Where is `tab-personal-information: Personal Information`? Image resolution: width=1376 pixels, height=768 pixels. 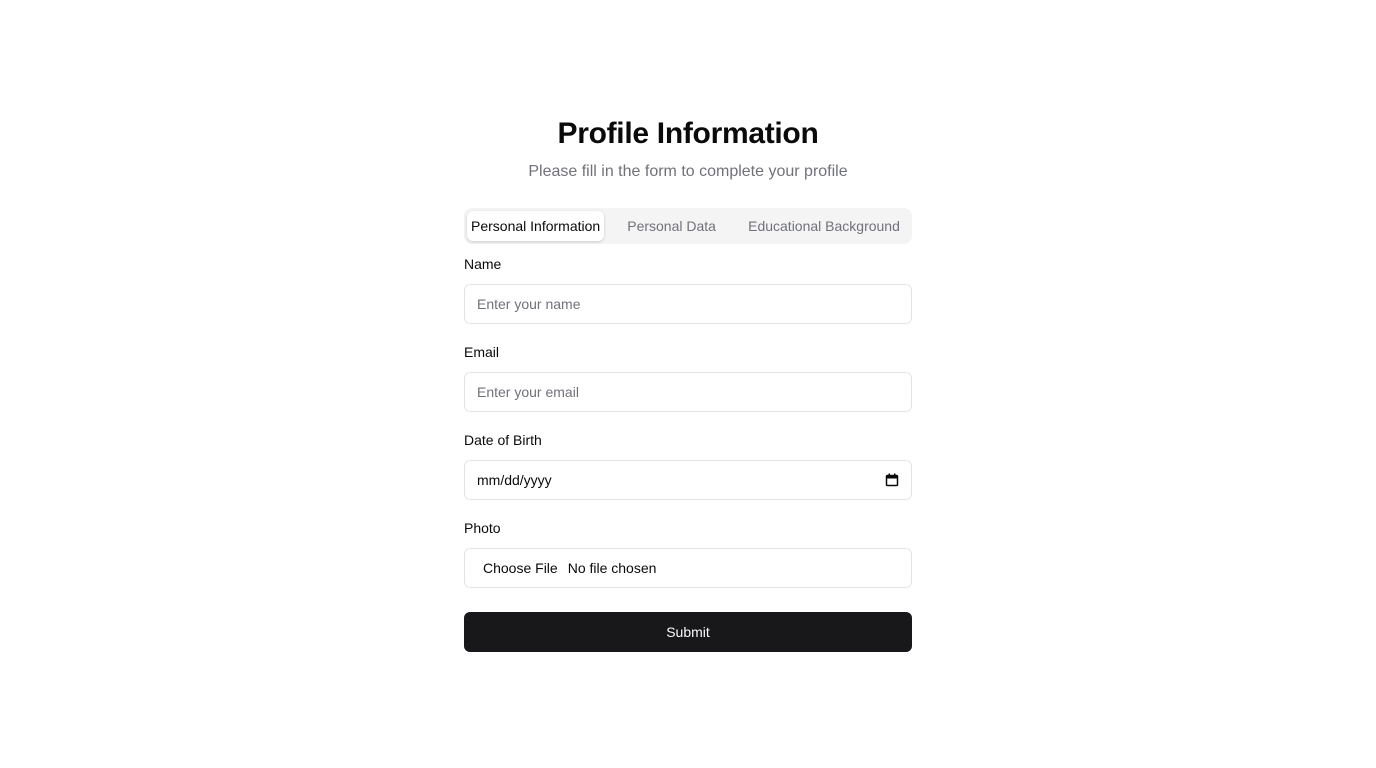
tab-personal-information: Personal Information is located at coordinates (536, 226).